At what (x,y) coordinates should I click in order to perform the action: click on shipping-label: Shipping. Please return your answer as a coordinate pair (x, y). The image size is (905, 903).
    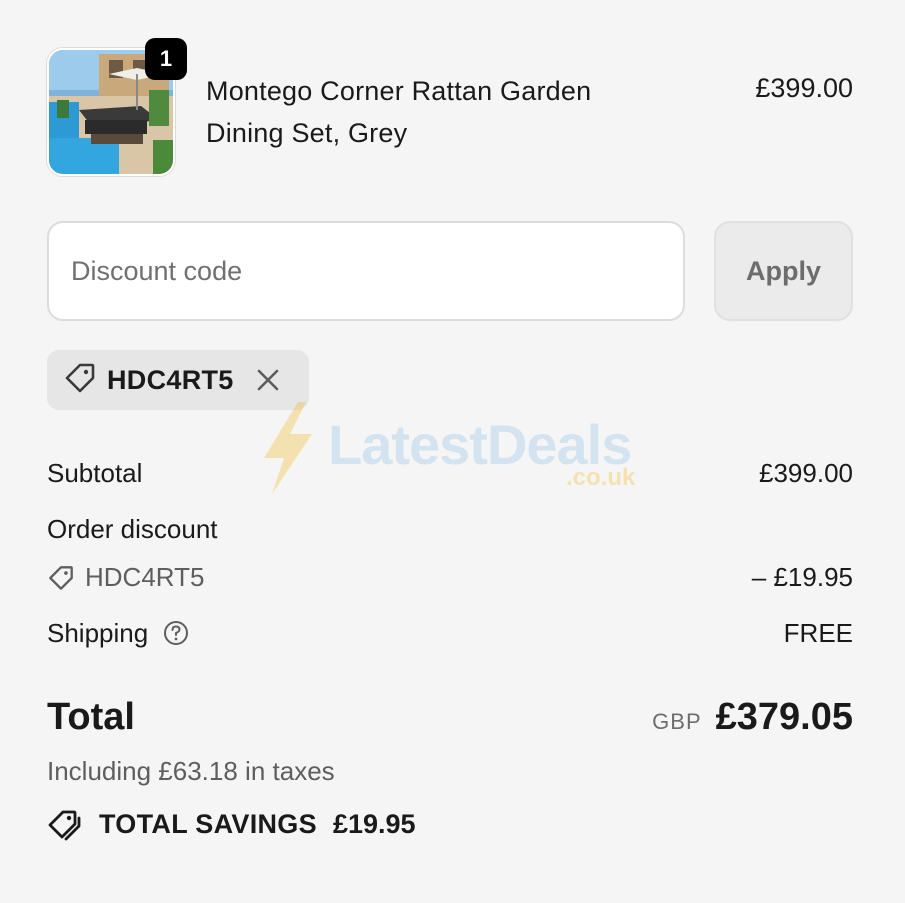
    Looking at the image, I should click on (98, 633).